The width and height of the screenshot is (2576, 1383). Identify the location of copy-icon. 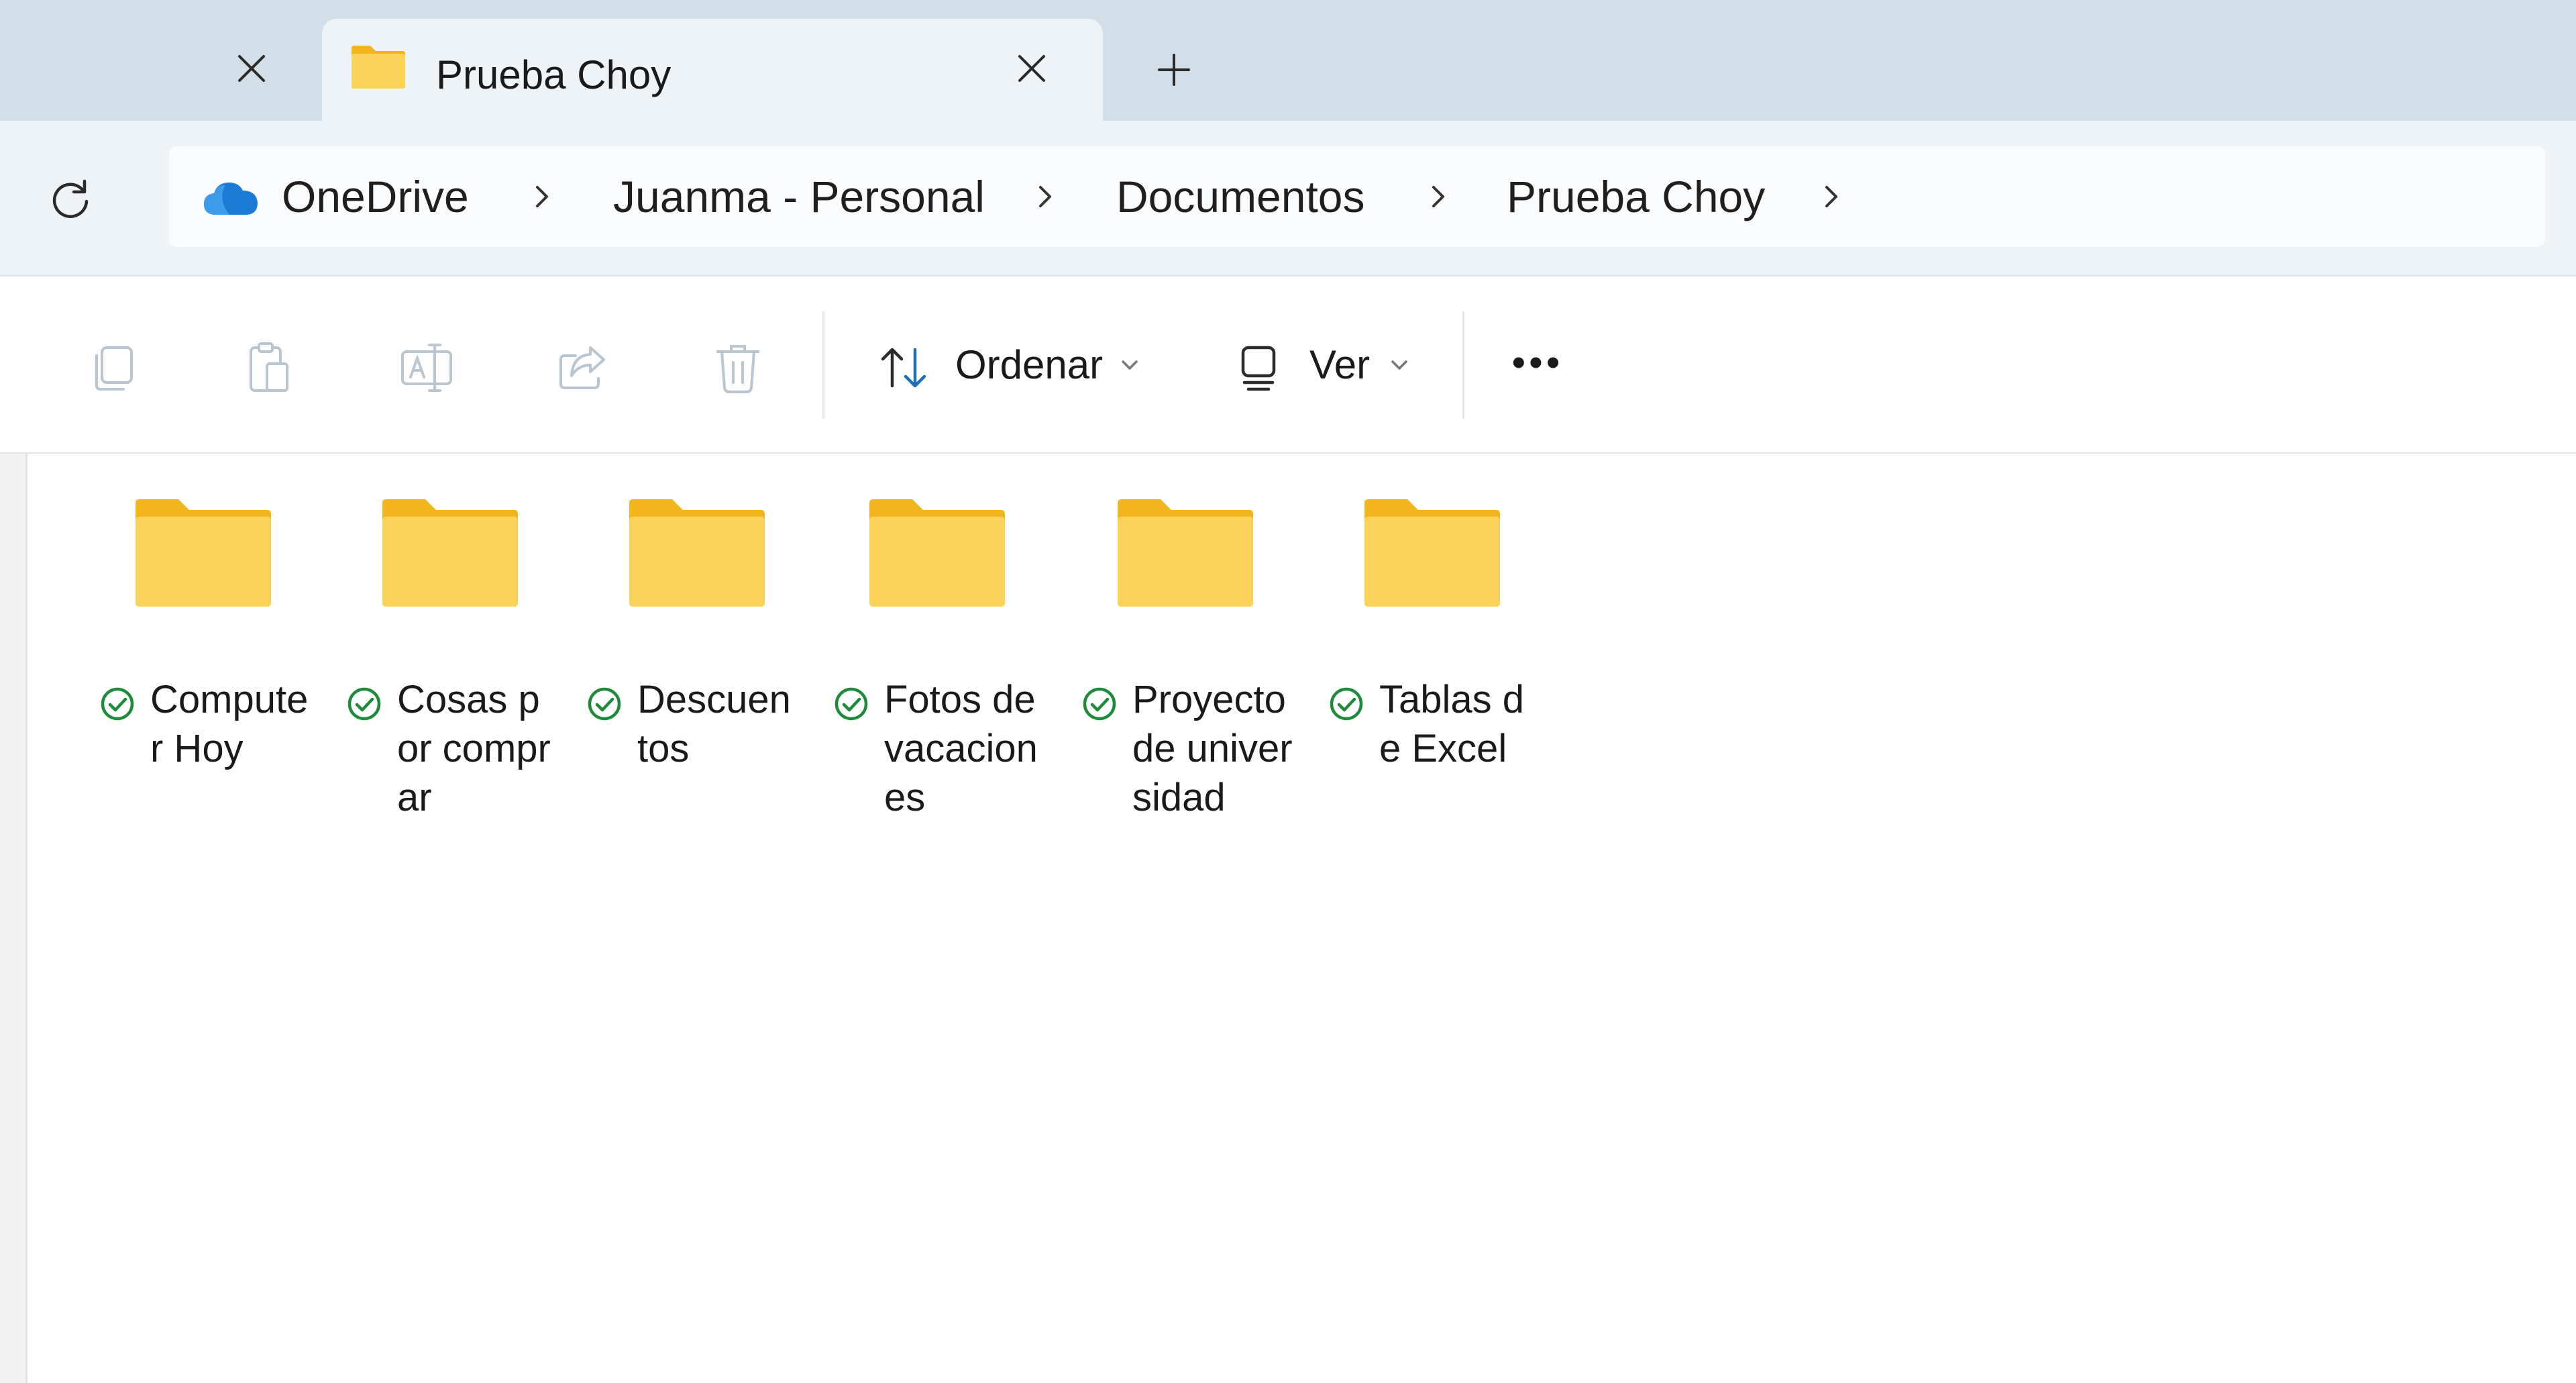
(114, 368).